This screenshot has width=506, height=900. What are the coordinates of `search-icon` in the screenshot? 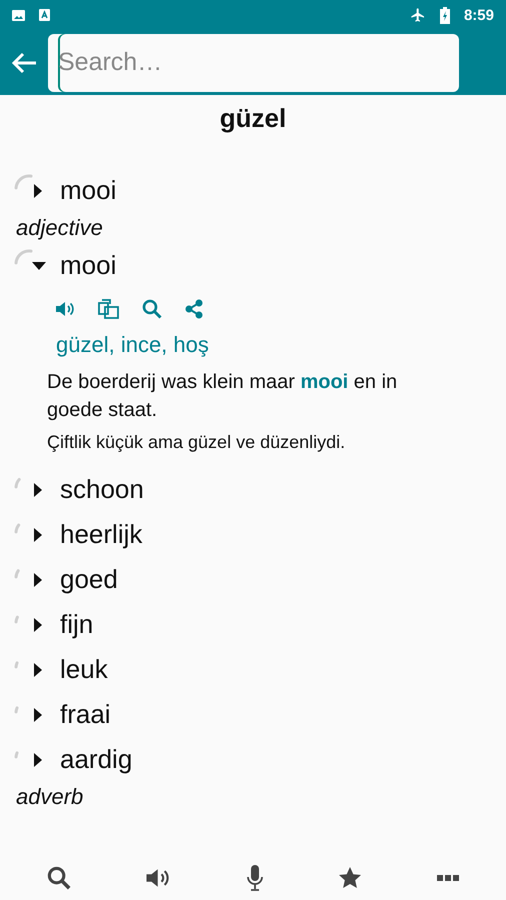 It's located at (152, 309).